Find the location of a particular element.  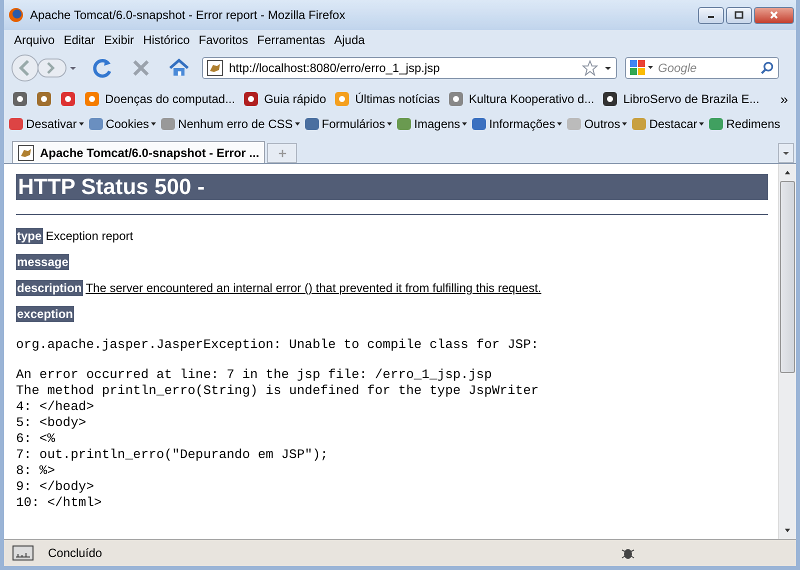

window-title: Apache Tomcat/6.0-snapshot - Error report - Mozilla Firefox is located at coordinates (188, 15).